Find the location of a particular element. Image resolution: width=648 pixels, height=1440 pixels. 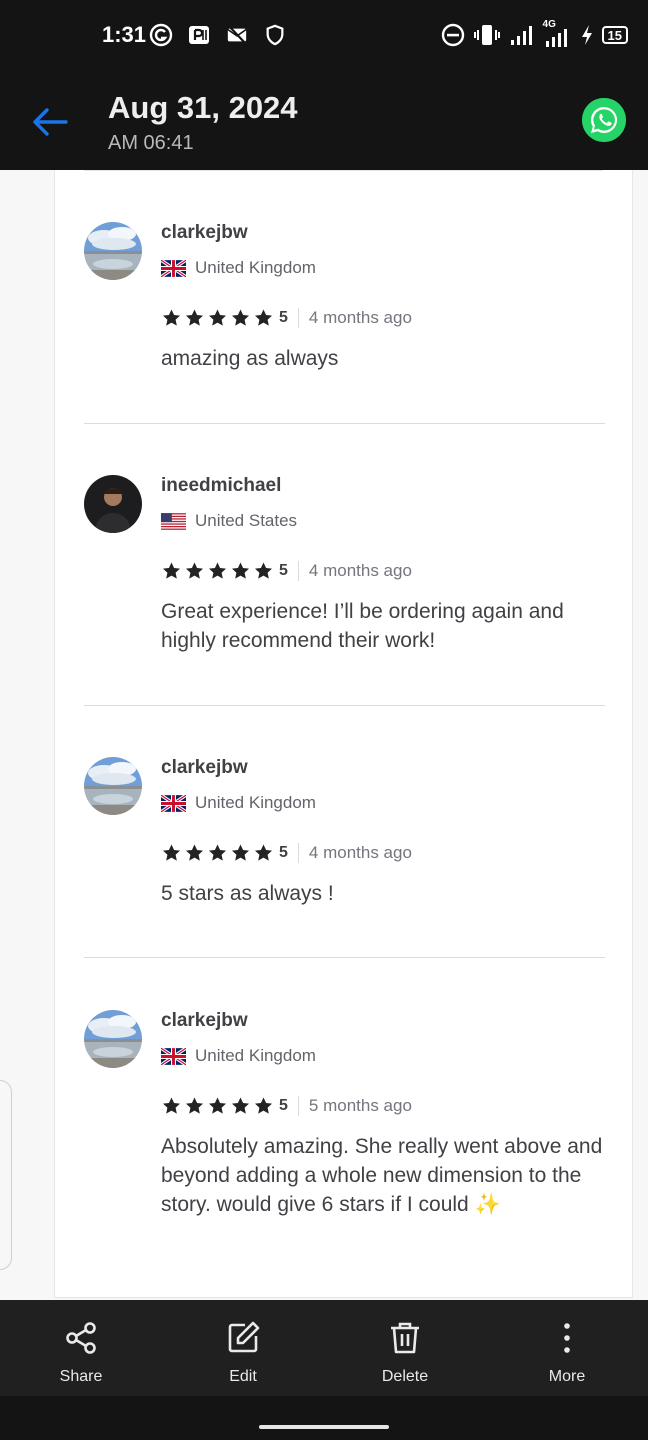

vibrate-icon is located at coordinates (486, 35).